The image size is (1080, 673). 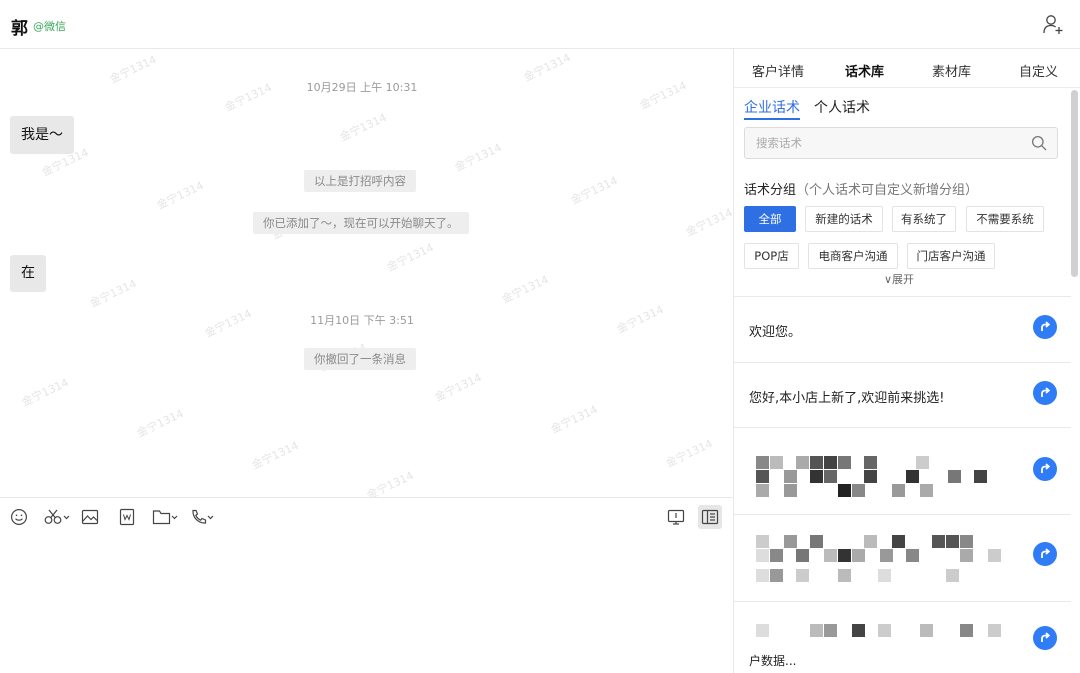 I want to click on group-title-label: 话术分组, so click(x=770, y=190).